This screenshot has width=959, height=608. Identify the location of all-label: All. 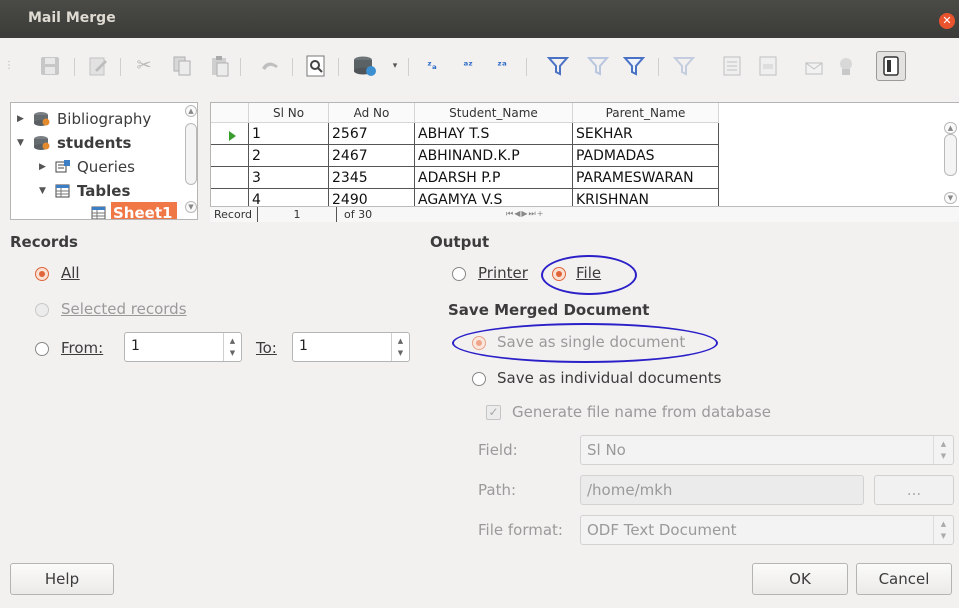
(70, 273).